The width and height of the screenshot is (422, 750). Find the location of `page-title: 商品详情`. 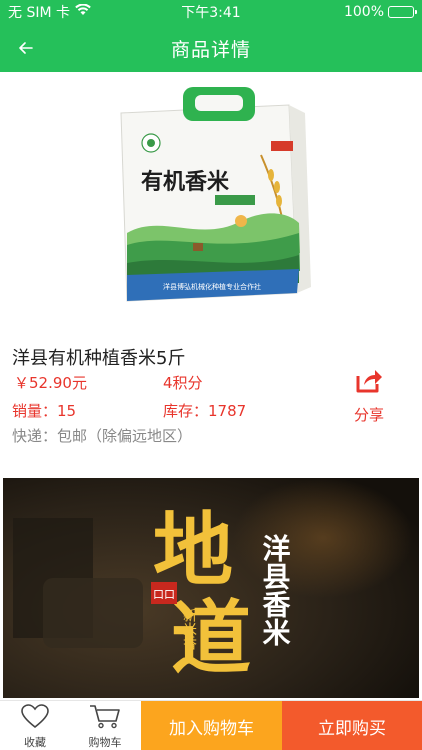

page-title: 商品详情 is located at coordinates (210, 49).